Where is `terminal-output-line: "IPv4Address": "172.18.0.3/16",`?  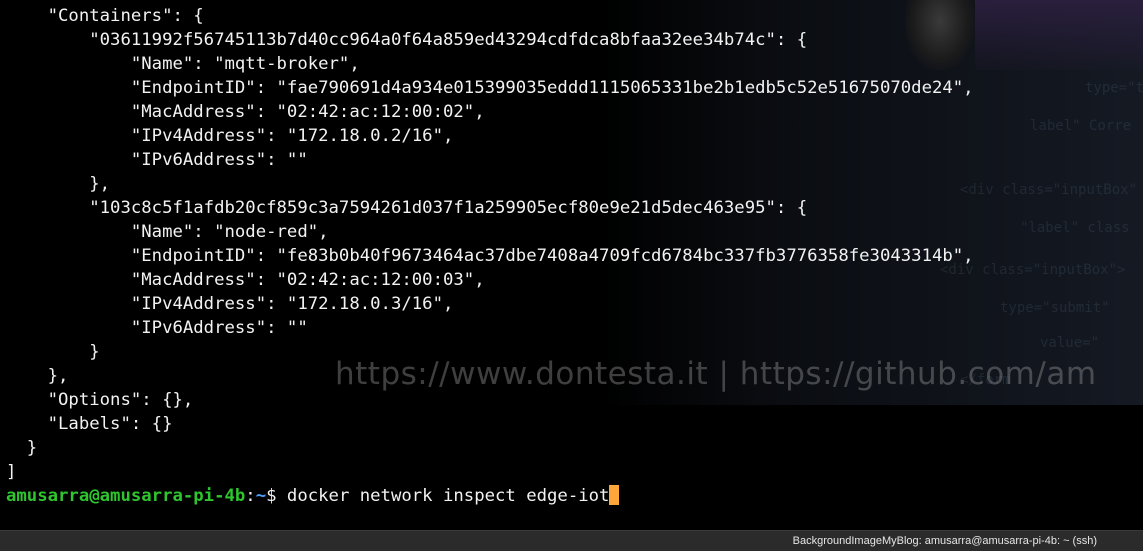
terminal-output-line: "IPv4Address": "172.18.0.3/16", is located at coordinates (230, 304).